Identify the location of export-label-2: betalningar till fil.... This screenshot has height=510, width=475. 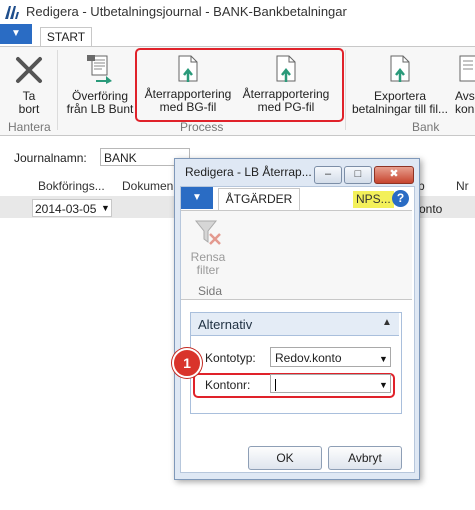
(400, 109).